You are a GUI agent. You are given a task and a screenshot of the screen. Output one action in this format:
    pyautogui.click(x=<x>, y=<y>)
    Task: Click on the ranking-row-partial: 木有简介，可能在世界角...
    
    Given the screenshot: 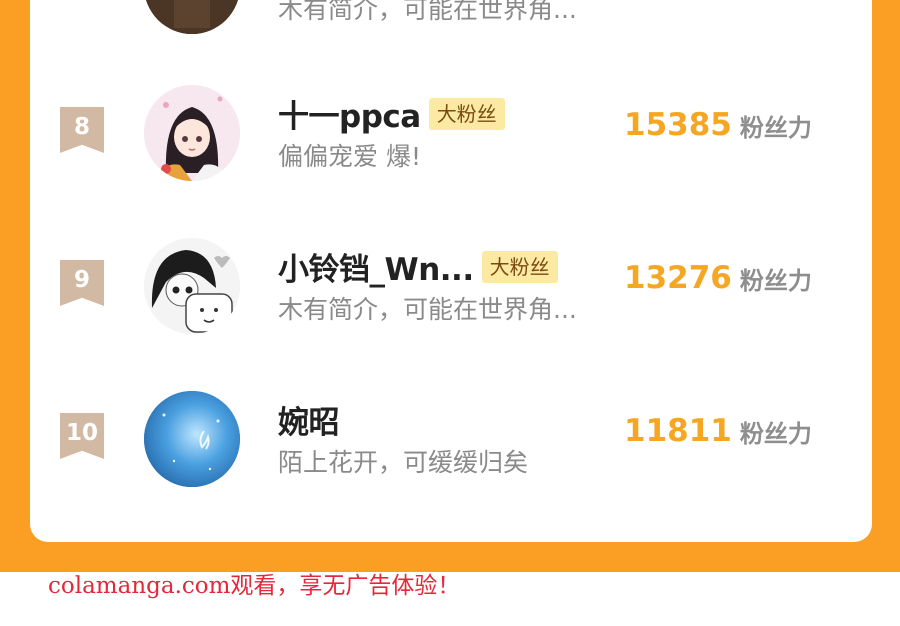 What is the action you would take?
    pyautogui.click(x=451, y=19)
    